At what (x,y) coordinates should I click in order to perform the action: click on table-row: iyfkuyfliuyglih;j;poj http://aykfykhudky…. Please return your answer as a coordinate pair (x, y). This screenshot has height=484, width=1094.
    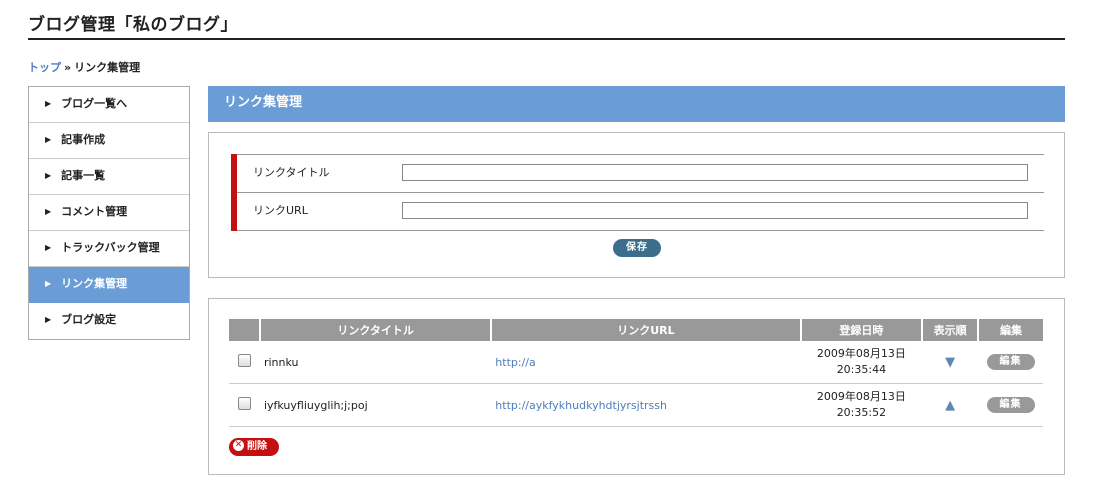
    Looking at the image, I should click on (636, 405).